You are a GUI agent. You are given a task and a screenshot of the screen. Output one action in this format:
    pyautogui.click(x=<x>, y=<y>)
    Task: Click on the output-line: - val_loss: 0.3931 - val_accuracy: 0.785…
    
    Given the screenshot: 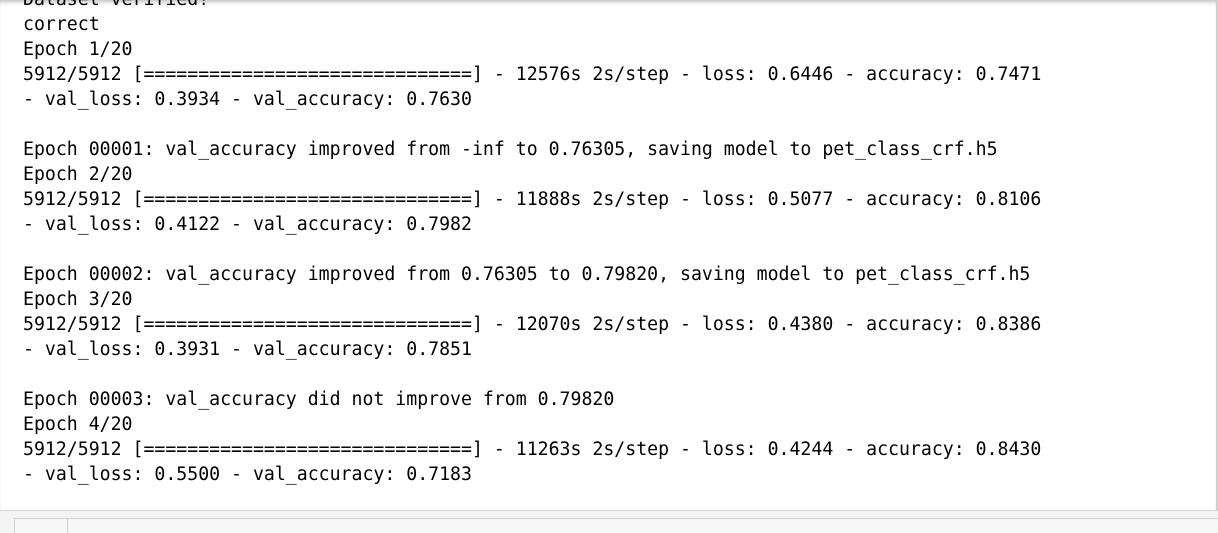 What is the action you would take?
    pyautogui.click(x=247, y=349)
    